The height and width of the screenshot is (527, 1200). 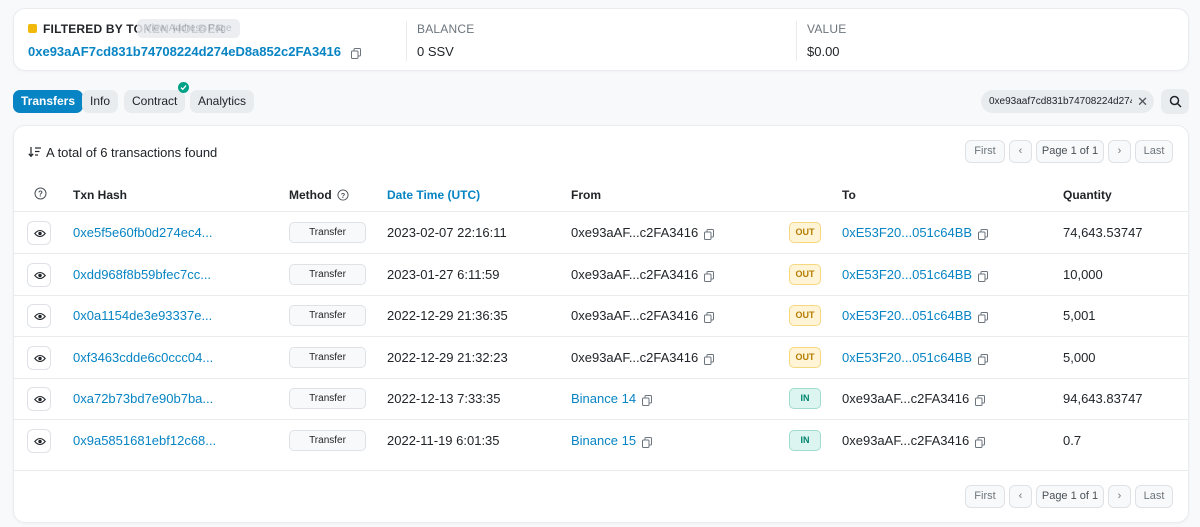 What do you see at coordinates (433, 195) in the screenshot?
I see `column-header-date-time: Date Time (UTC)` at bounding box center [433, 195].